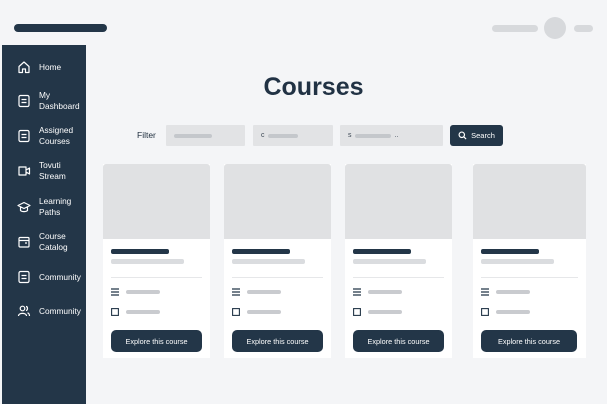 The image size is (607, 404). What do you see at coordinates (24, 311) in the screenshot?
I see `users-icon` at bounding box center [24, 311].